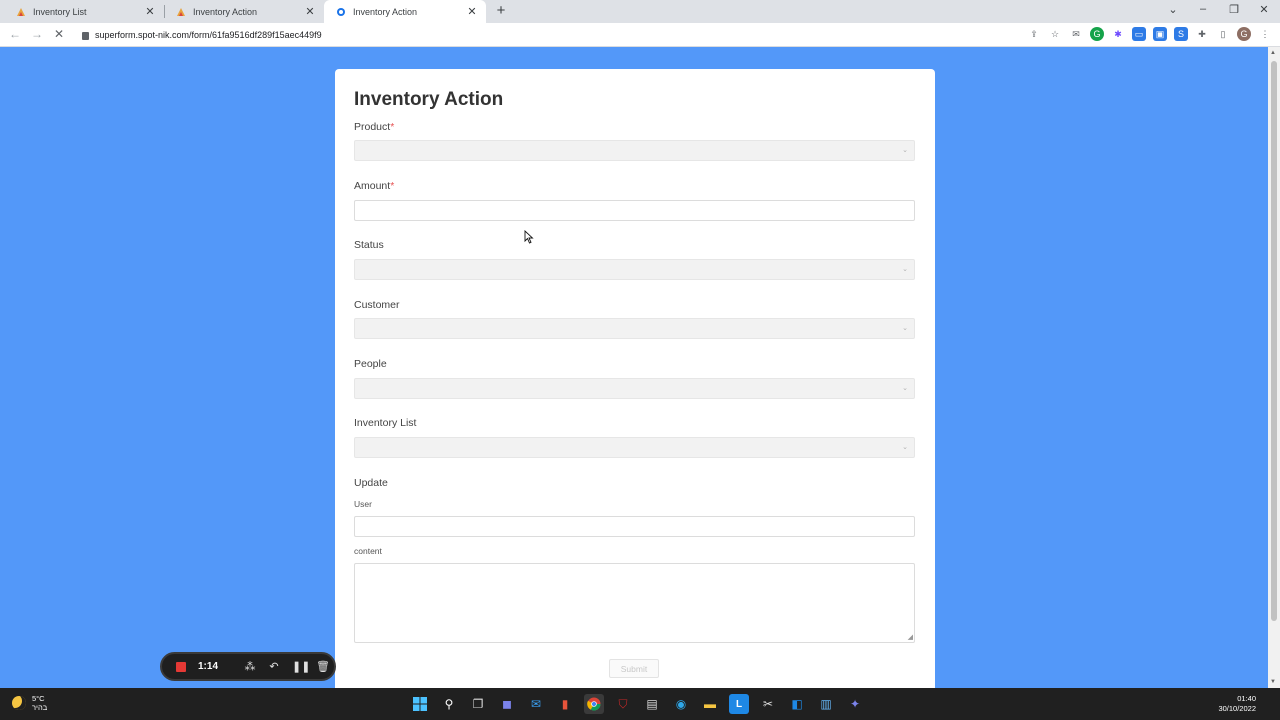 The height and width of the screenshot is (720, 1280). What do you see at coordinates (1264, 9) in the screenshot?
I see `close-window-icon: ✕` at bounding box center [1264, 9].